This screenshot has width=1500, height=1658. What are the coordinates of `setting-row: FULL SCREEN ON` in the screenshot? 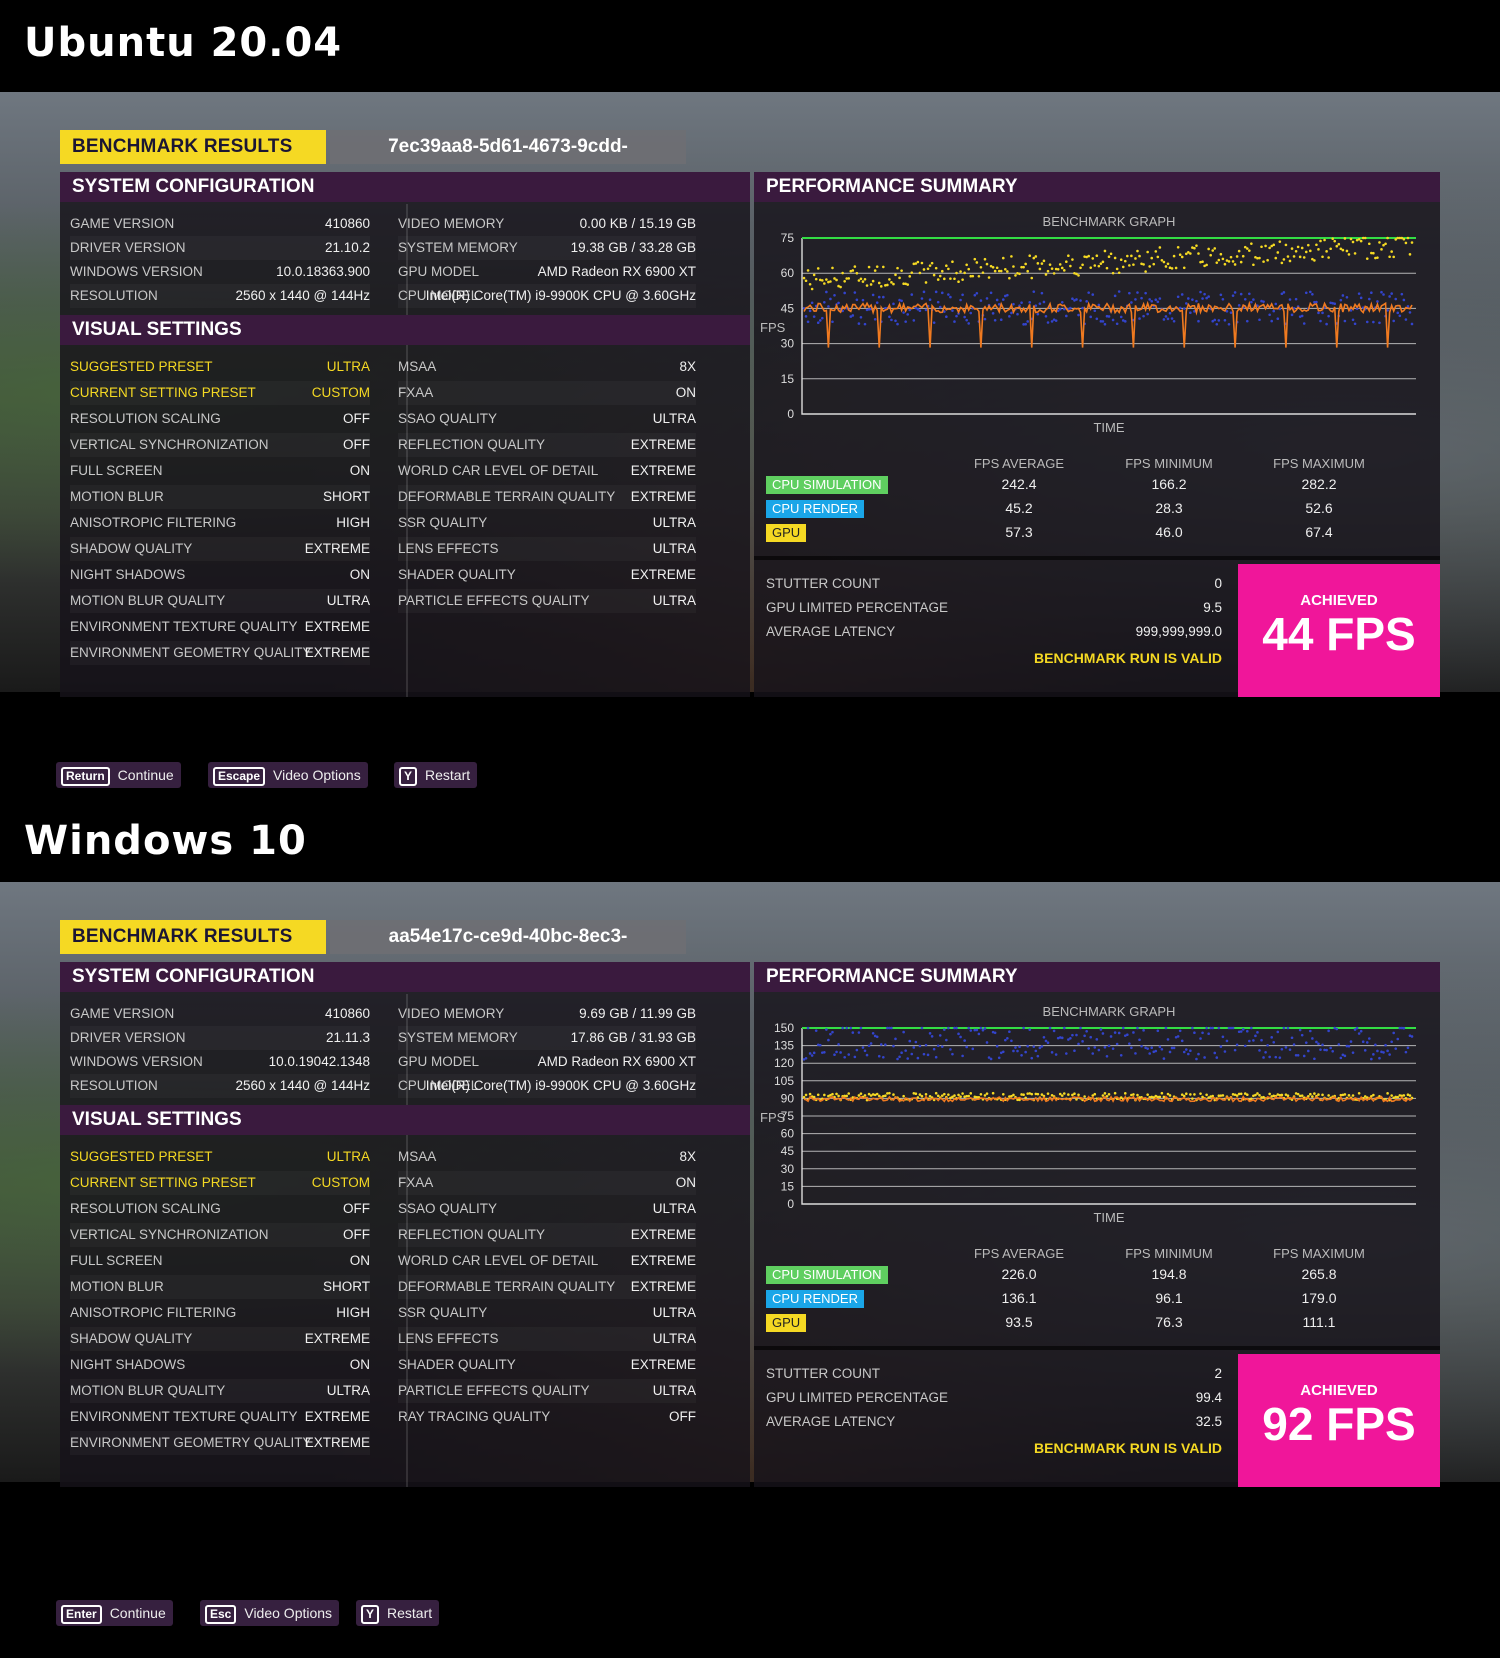 It's located at (220, 1261).